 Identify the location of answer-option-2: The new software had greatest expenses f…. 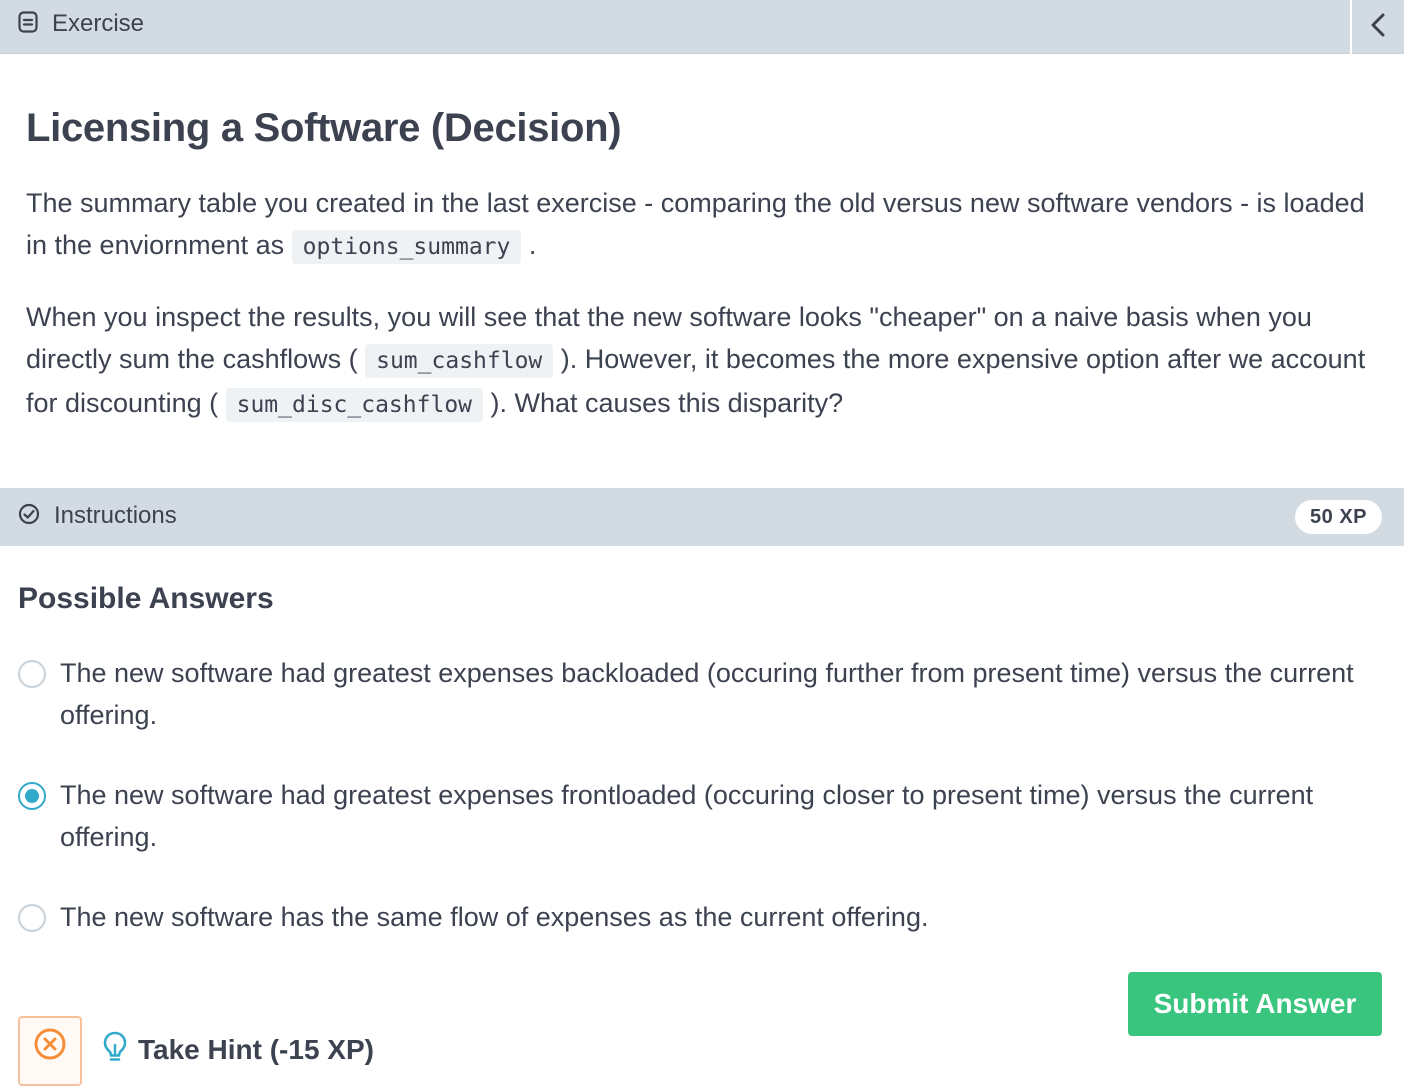
(698, 816).